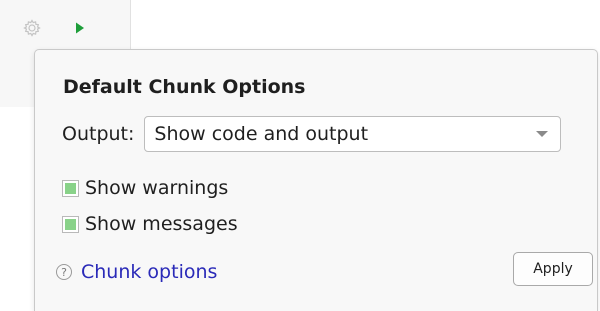 This screenshot has height=311, width=600. I want to click on help-row: ? Chunk options, so click(136, 272).